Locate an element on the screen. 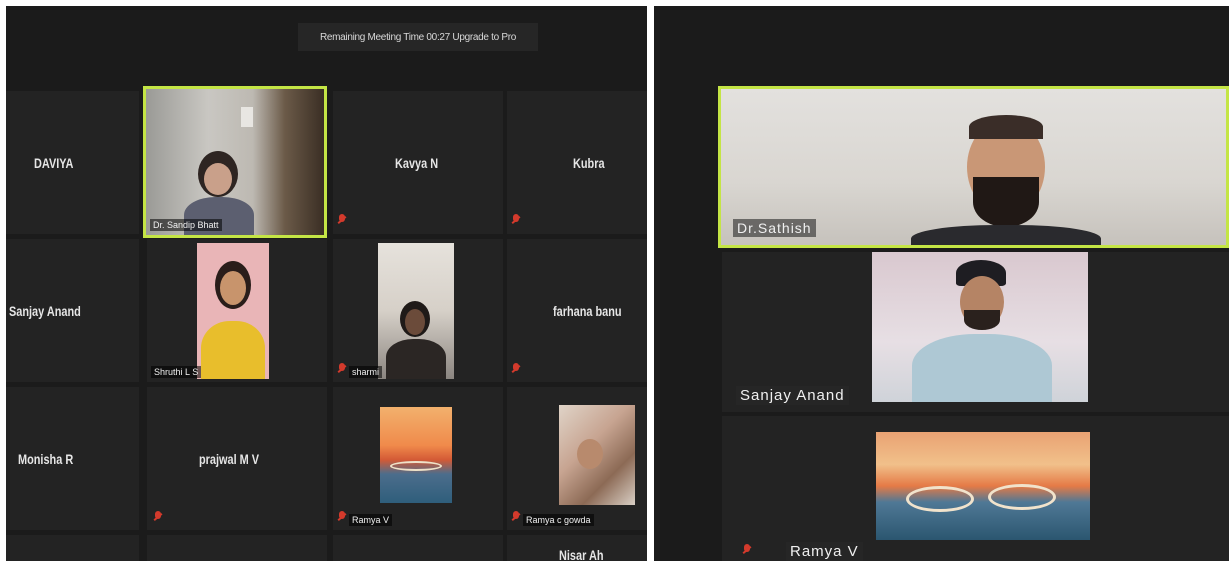 The width and height of the screenshot is (1229, 561). participant-tile-prajwal: prajwal M V is located at coordinates (237, 458).